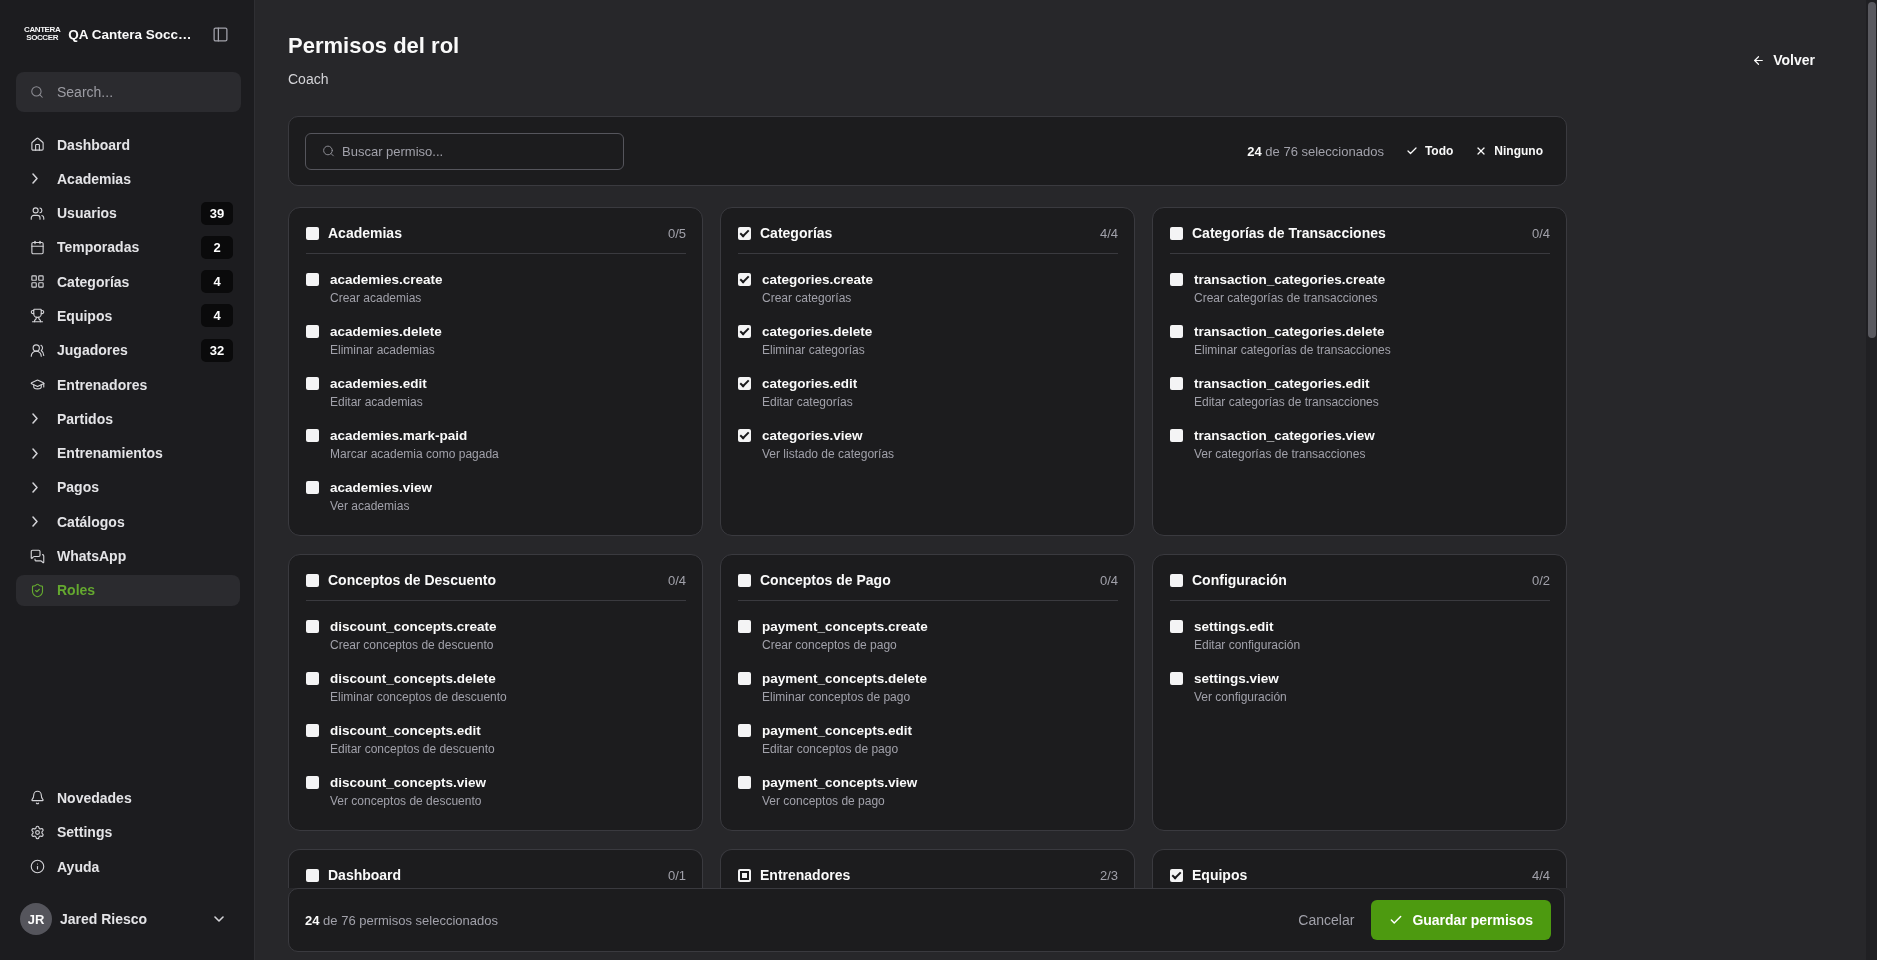 This screenshot has width=1877, height=960. What do you see at coordinates (1783, 60) in the screenshot?
I see `back-button: Volver` at bounding box center [1783, 60].